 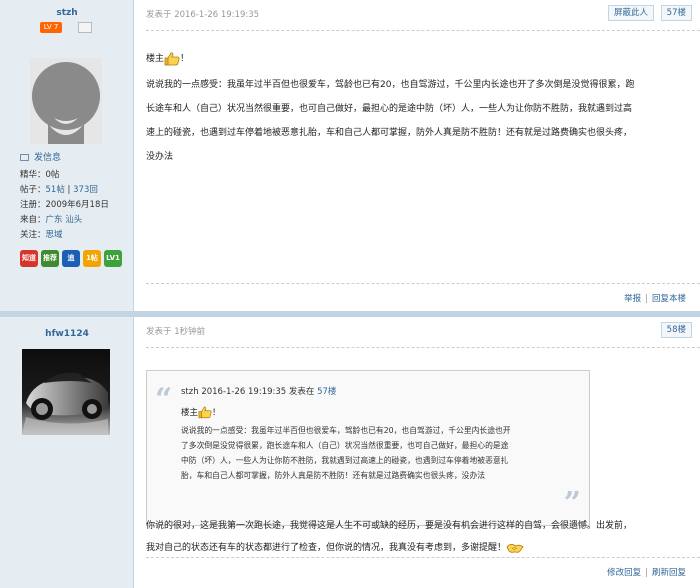 I want to click on follow-car-link: 思域, so click(x=54, y=235).